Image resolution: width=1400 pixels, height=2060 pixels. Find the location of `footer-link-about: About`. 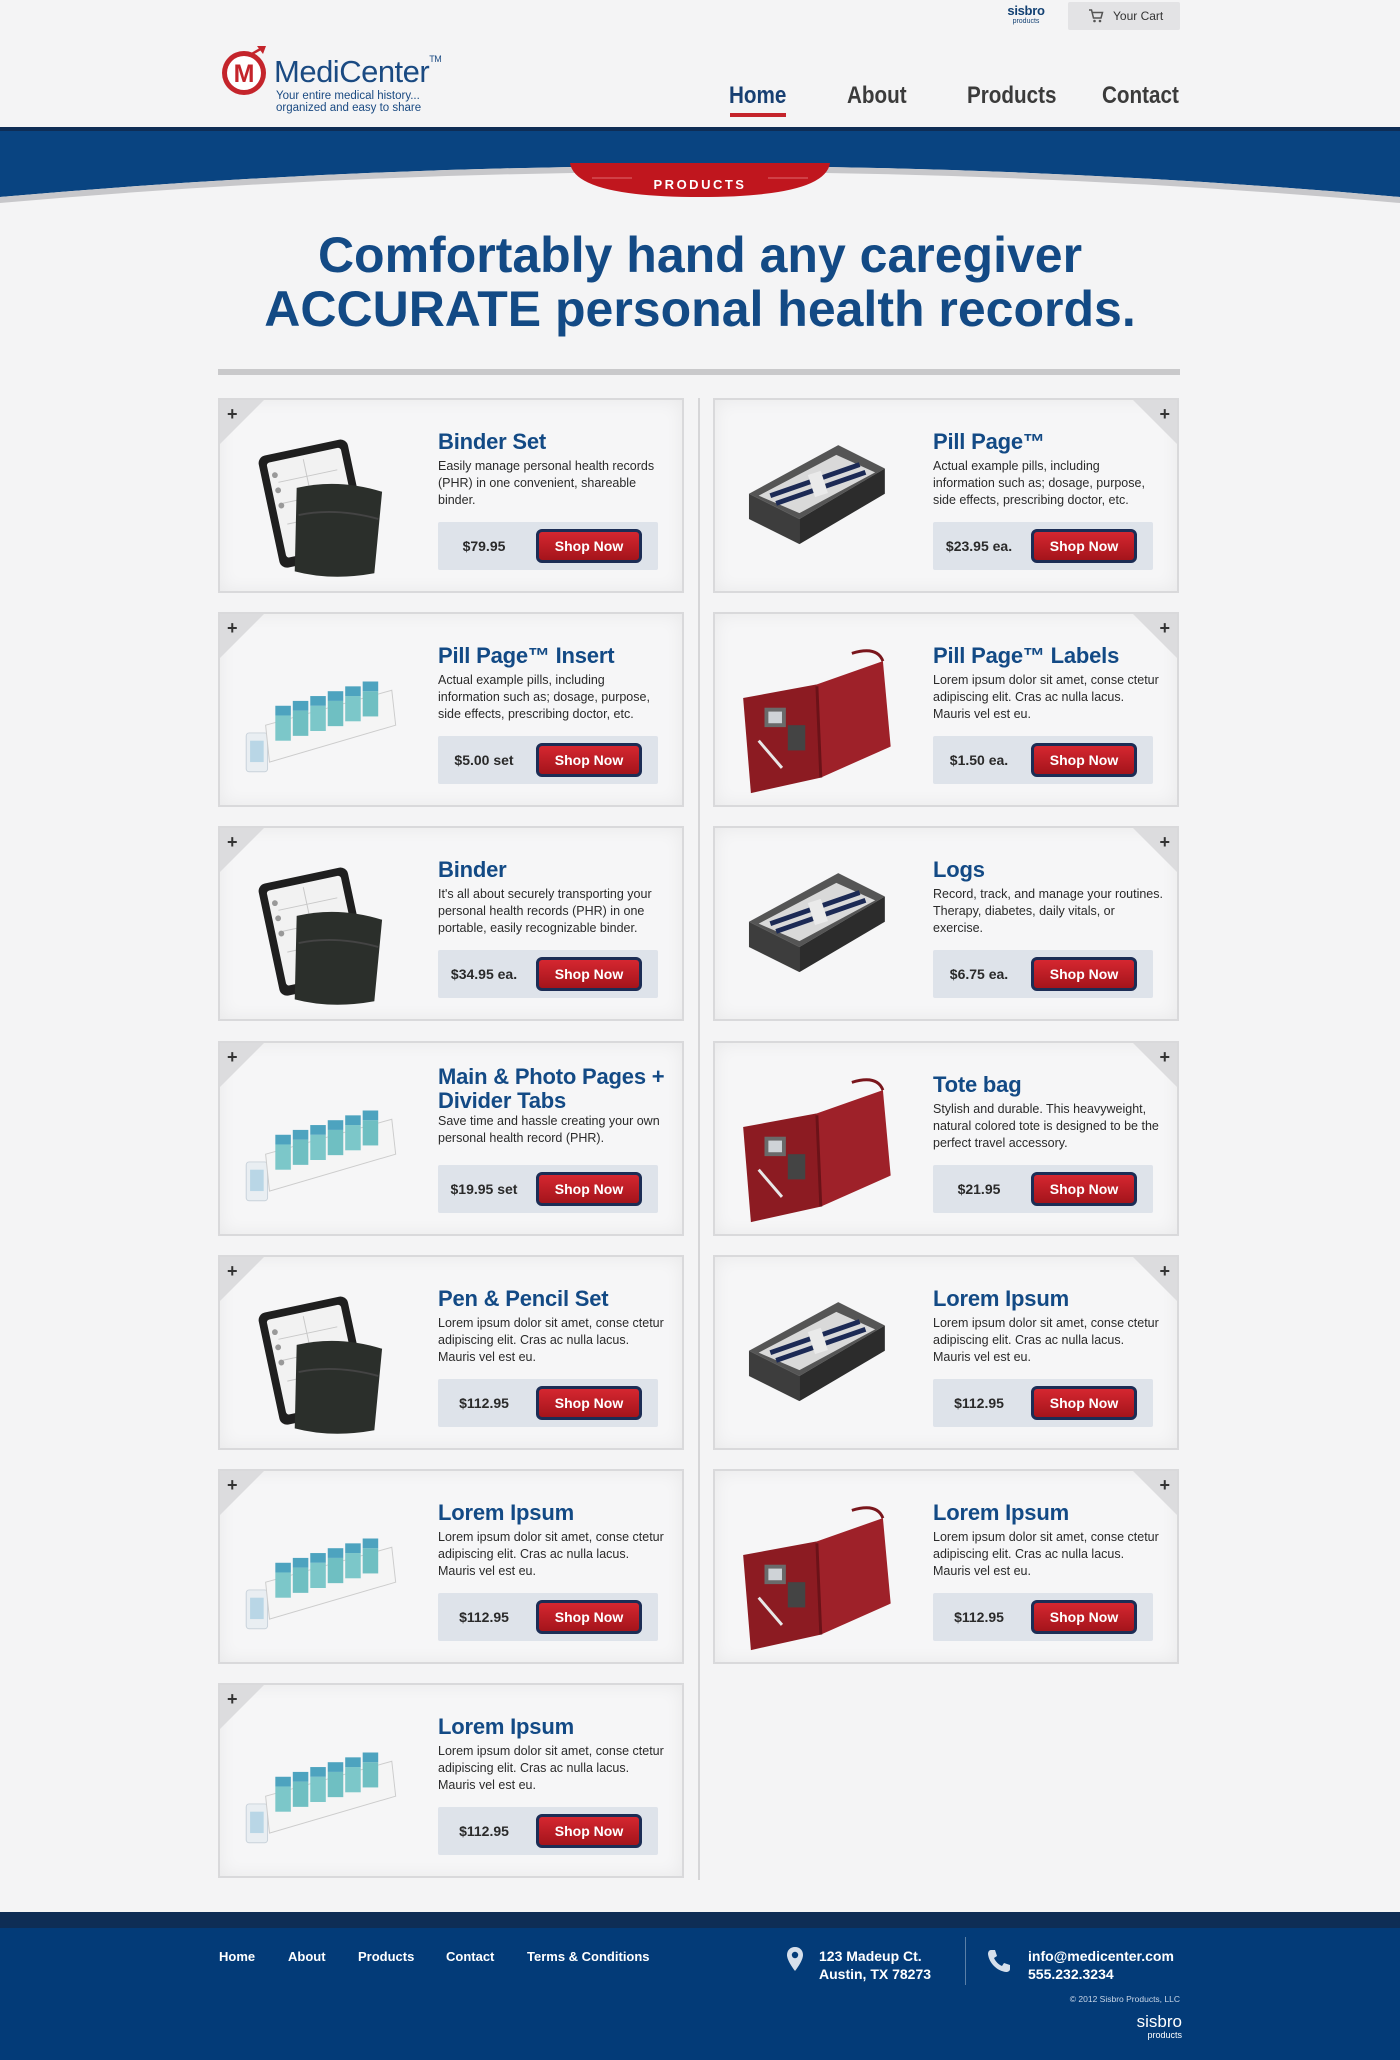

footer-link-about: About is located at coordinates (307, 1956).